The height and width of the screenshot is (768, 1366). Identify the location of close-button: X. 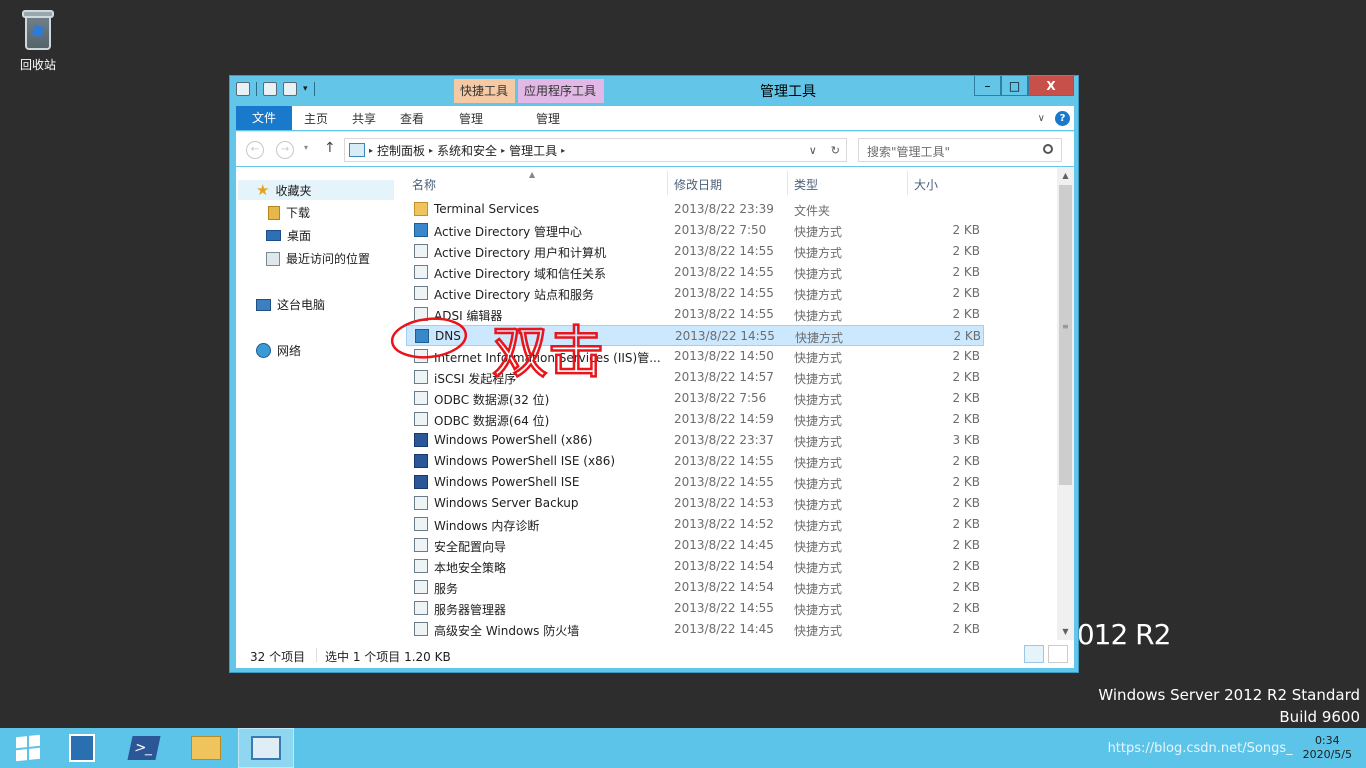
(1051, 86).